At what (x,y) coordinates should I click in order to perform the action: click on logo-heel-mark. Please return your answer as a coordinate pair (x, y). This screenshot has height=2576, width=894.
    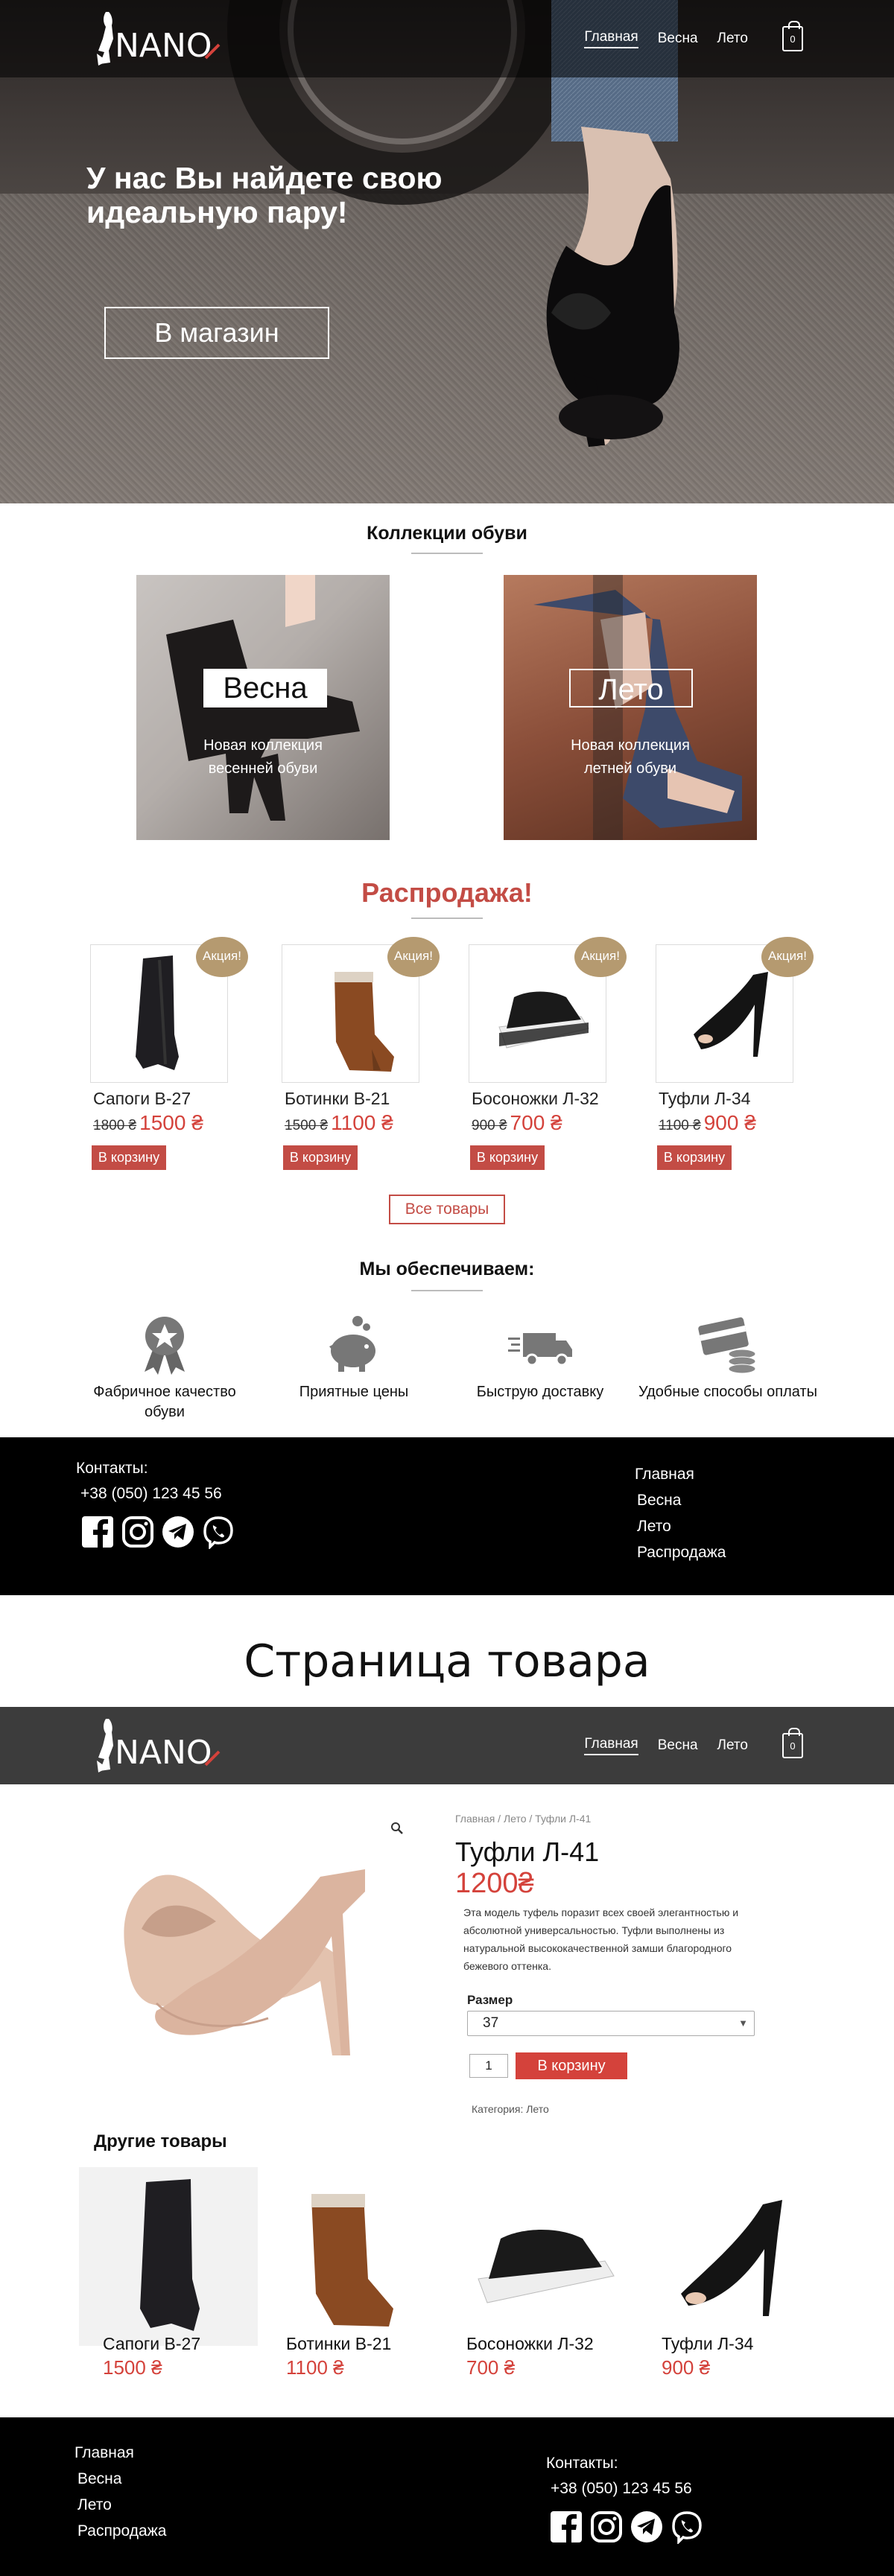
    Looking at the image, I should click on (212, 1758).